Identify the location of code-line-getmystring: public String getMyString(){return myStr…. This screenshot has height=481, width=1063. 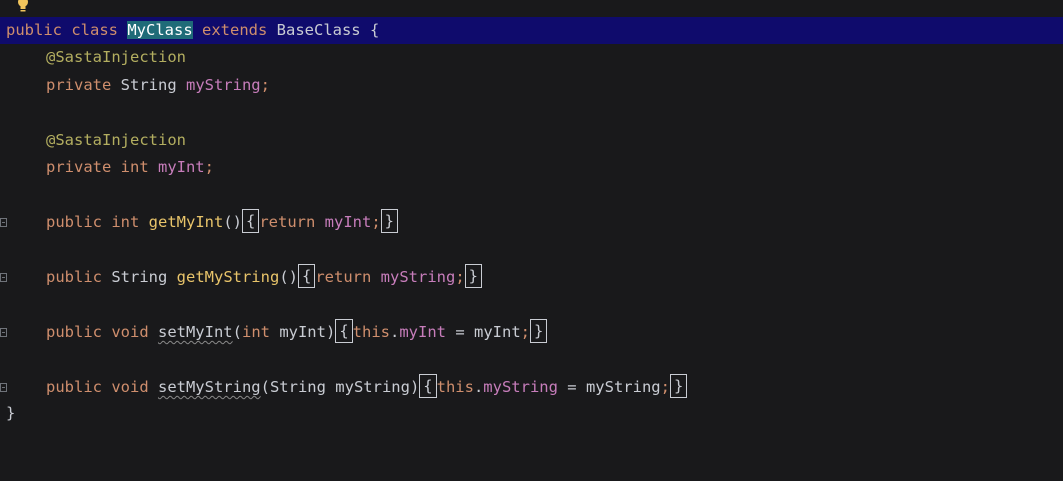
(531, 277).